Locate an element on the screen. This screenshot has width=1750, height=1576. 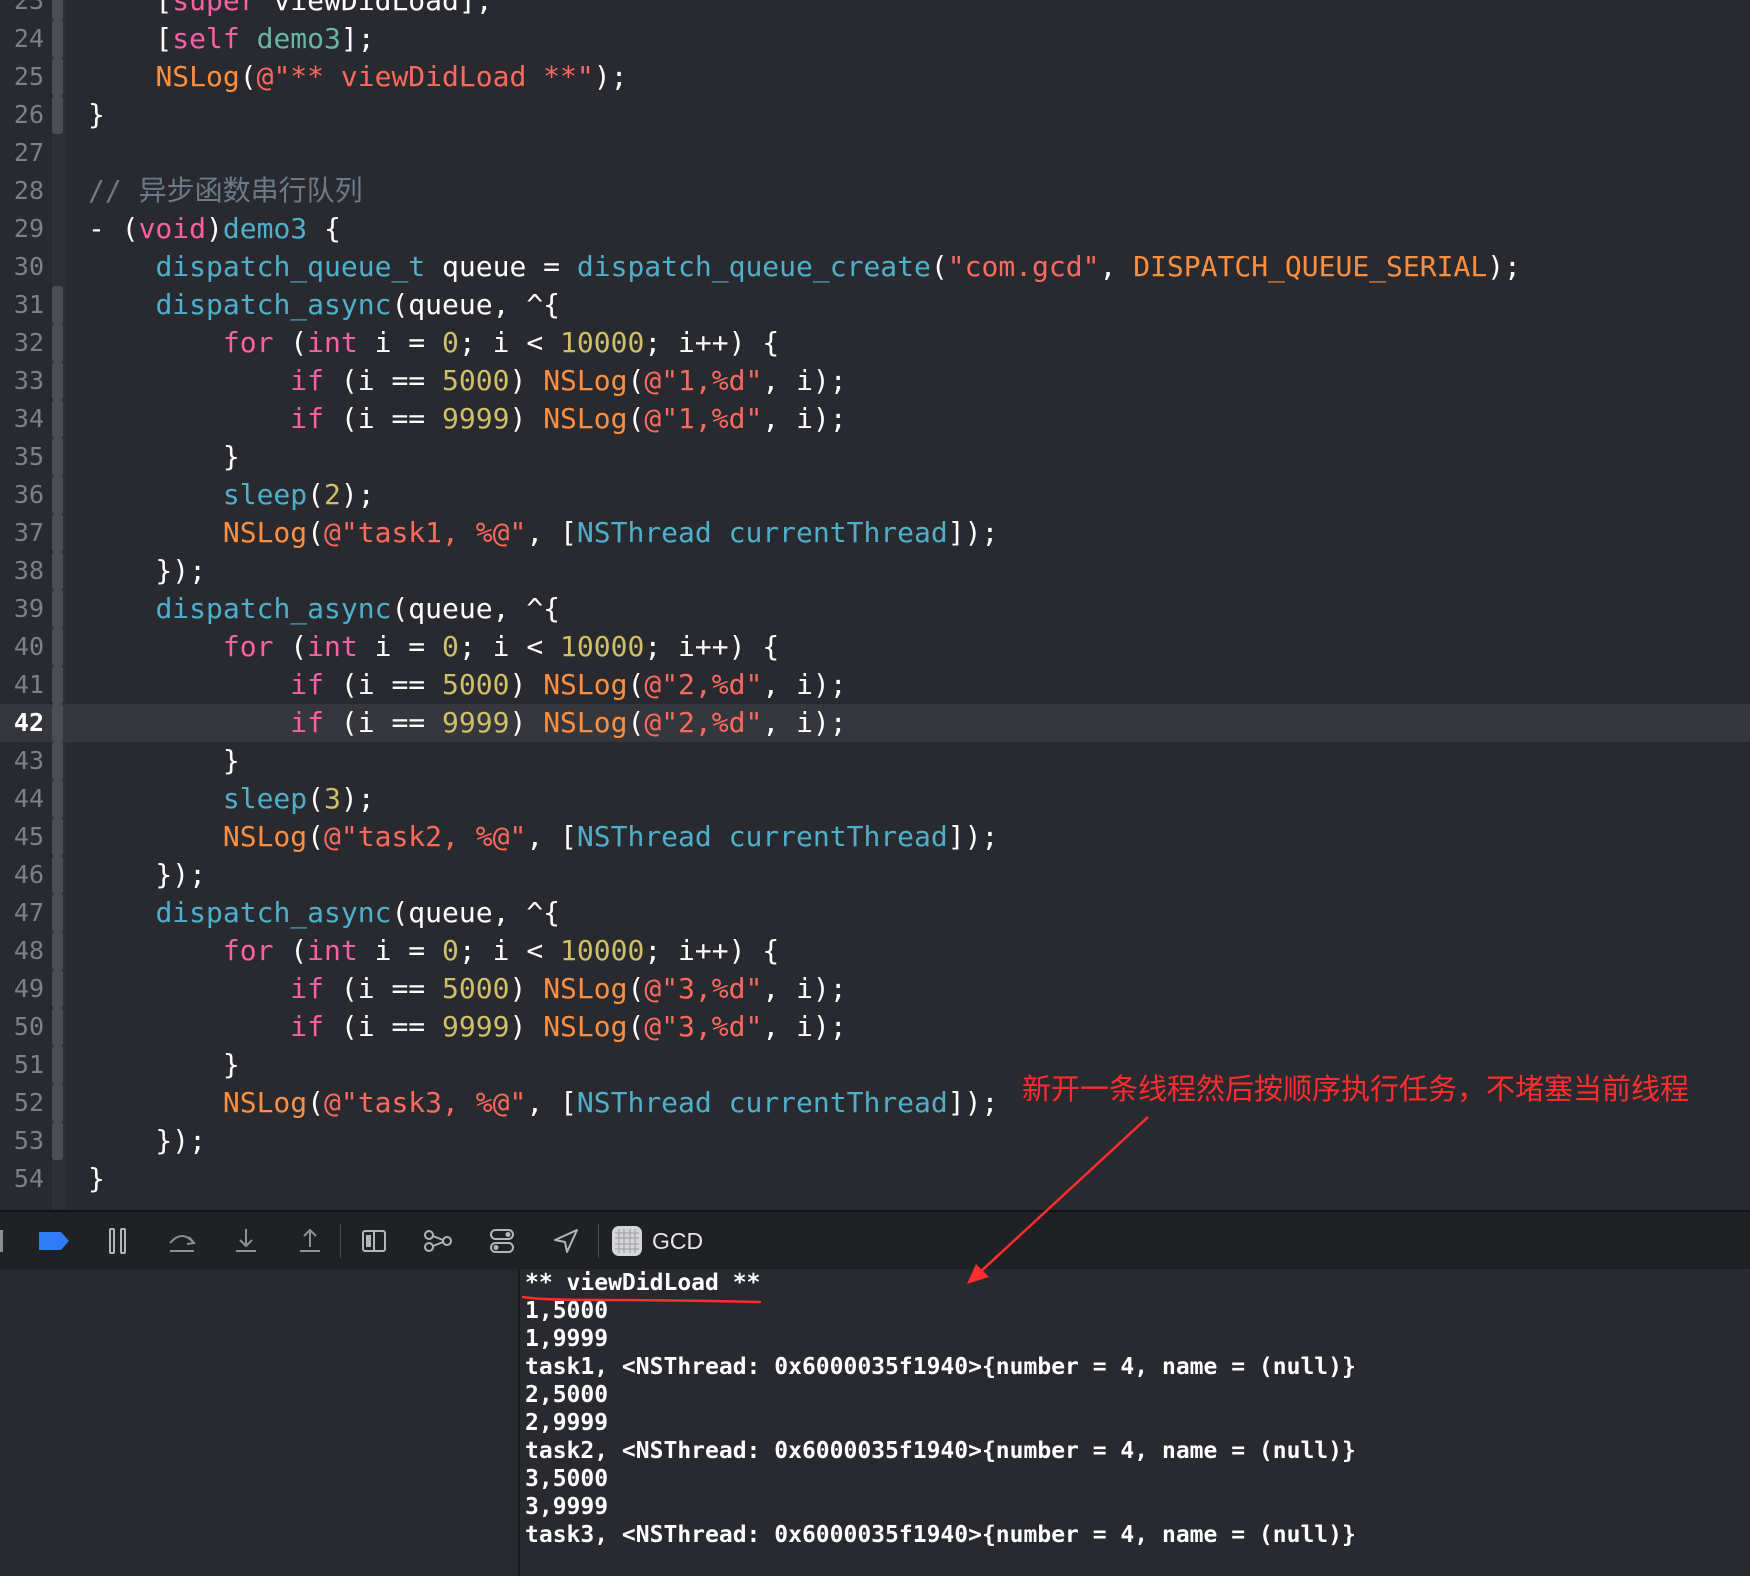
annotation-underline is located at coordinates (641, 1299).